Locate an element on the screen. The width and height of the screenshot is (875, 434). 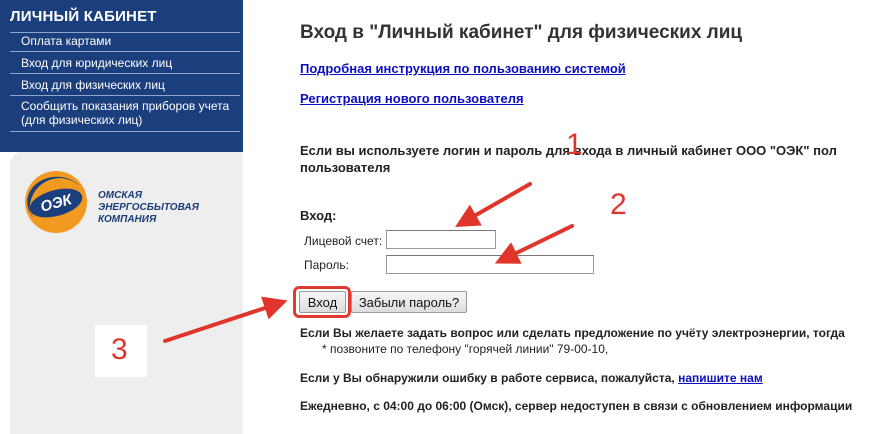
register-link: Регистрация нового пользователя is located at coordinates (412, 98).